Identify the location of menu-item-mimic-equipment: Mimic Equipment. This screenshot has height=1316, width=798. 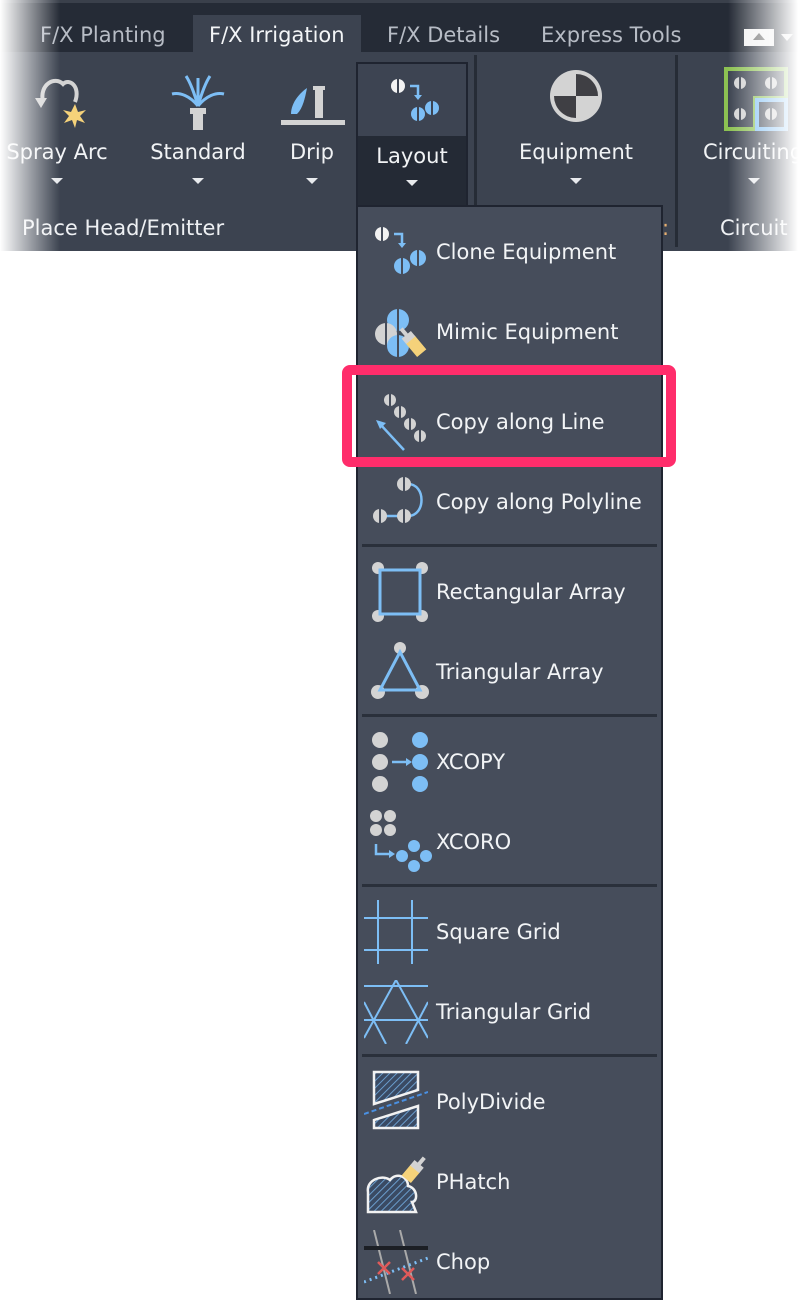
(509, 332).